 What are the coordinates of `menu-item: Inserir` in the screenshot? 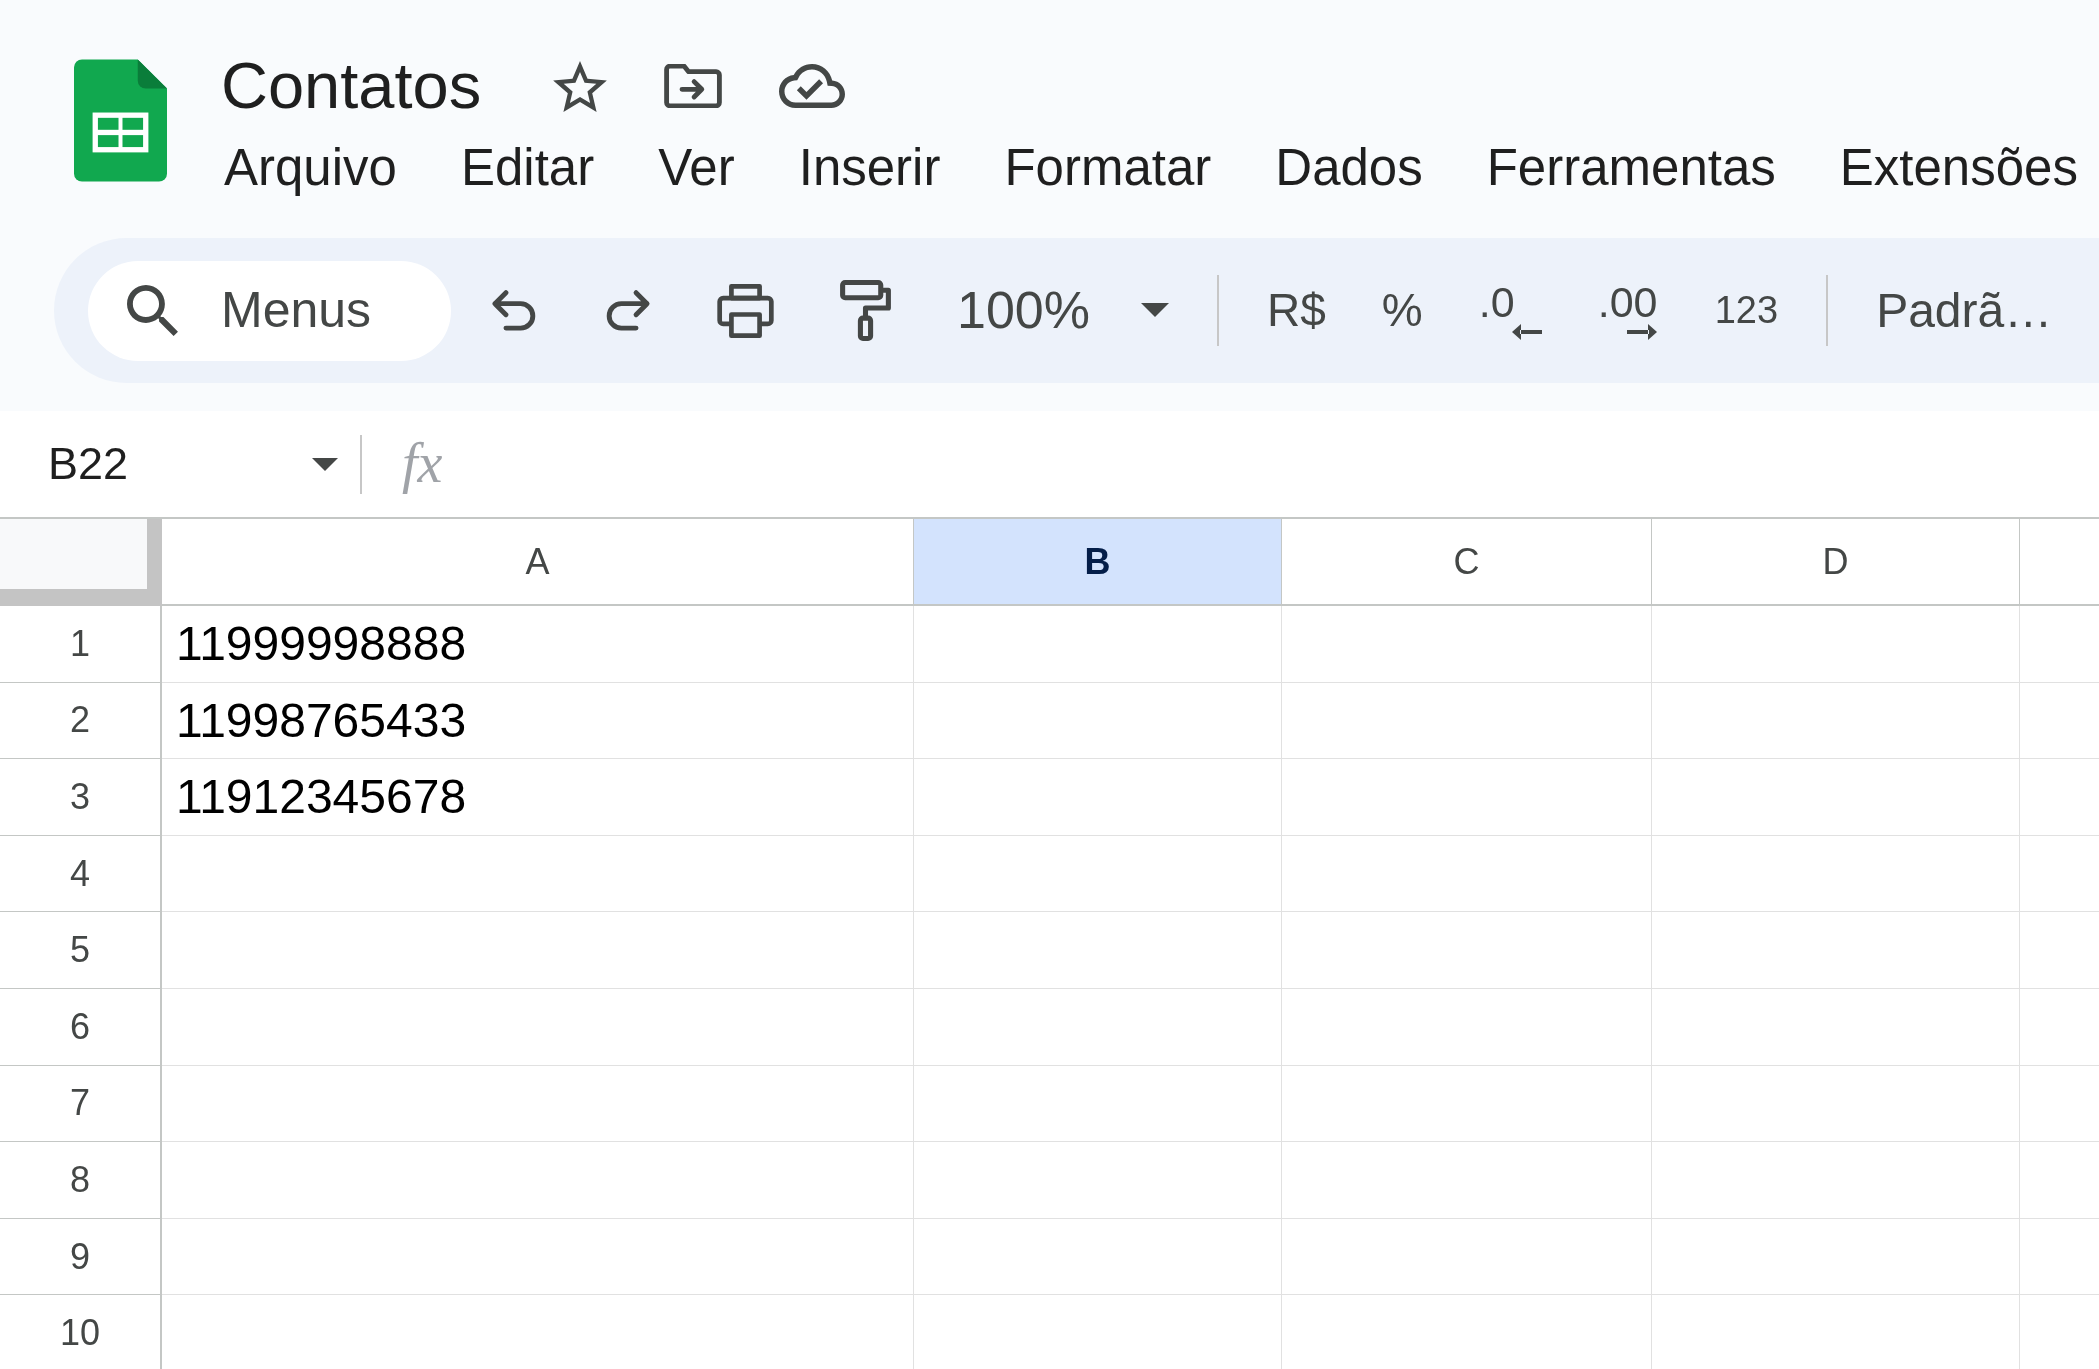 It's located at (869, 168).